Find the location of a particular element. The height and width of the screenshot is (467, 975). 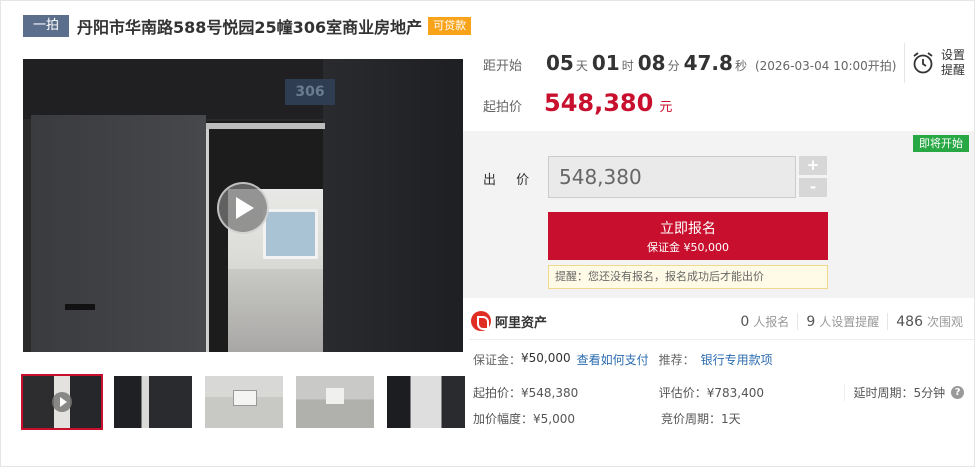

reminders-stat: 9 人设置提醒 is located at coordinates (842, 321).